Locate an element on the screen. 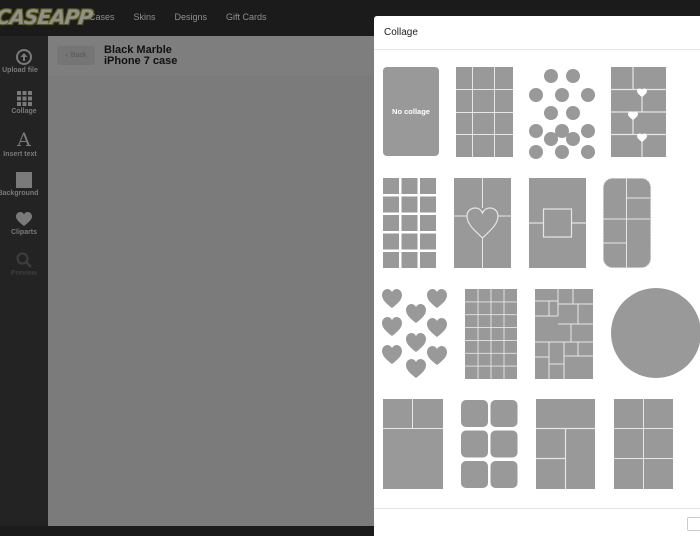  product-title-line2: iPhone 7 case is located at coordinates (141, 61).